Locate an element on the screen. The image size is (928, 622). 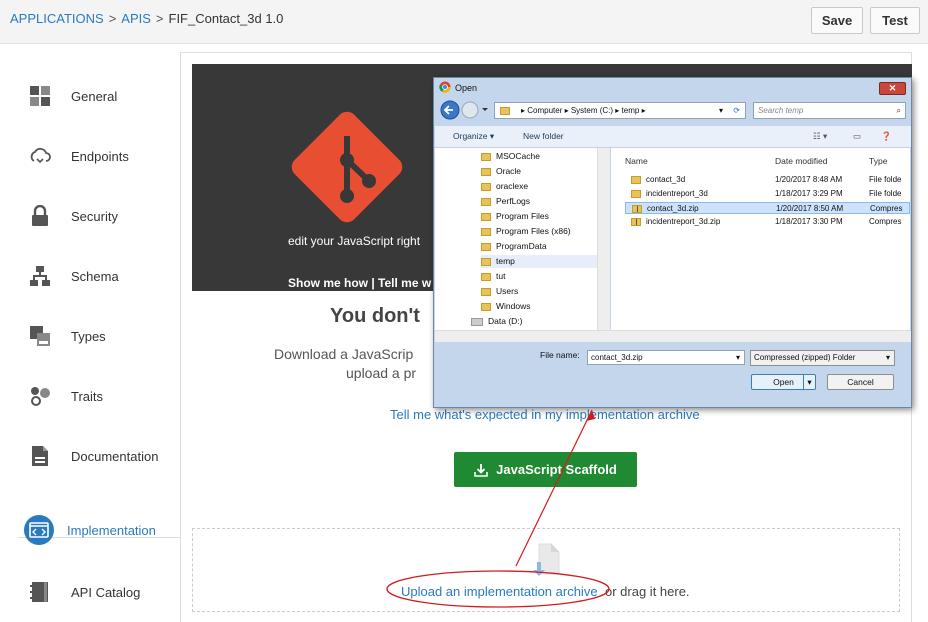
tree-item-selected: temp is located at coordinates (539, 261).